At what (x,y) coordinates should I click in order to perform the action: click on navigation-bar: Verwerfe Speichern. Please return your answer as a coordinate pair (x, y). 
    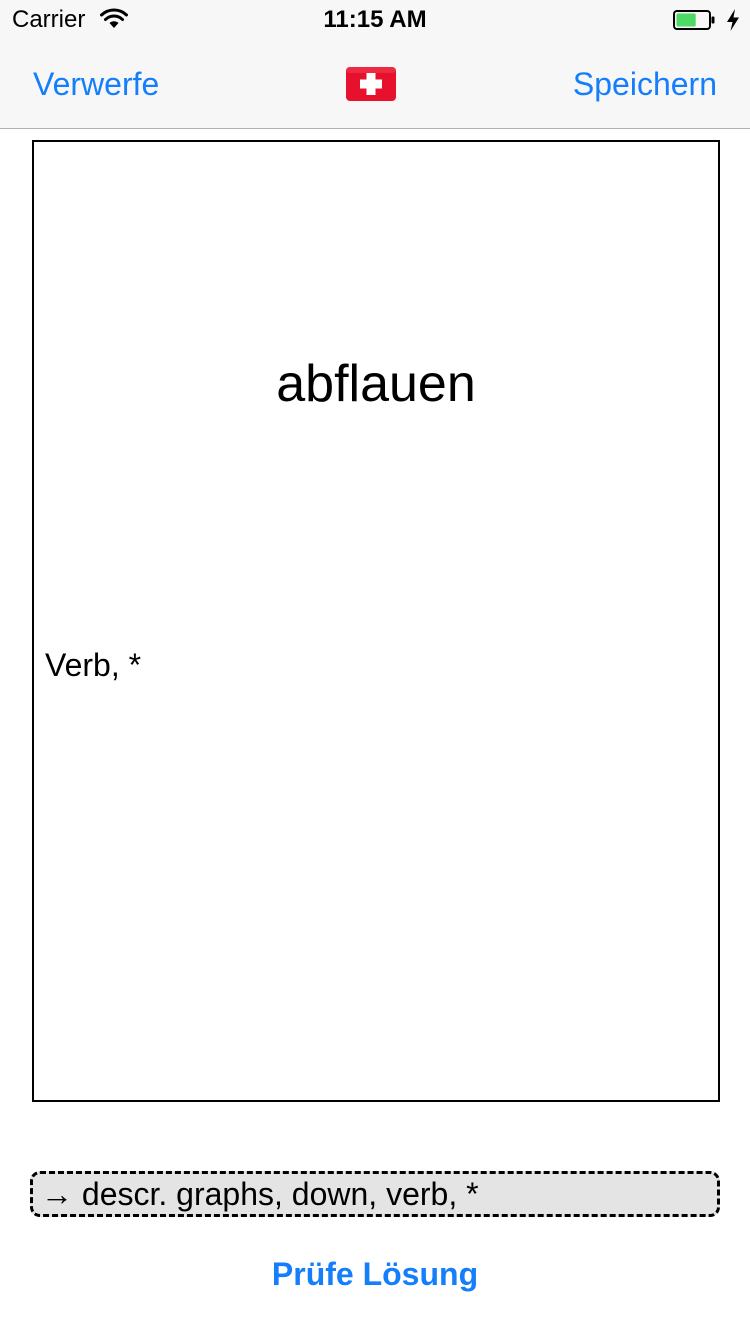
    Looking at the image, I should click on (375, 84).